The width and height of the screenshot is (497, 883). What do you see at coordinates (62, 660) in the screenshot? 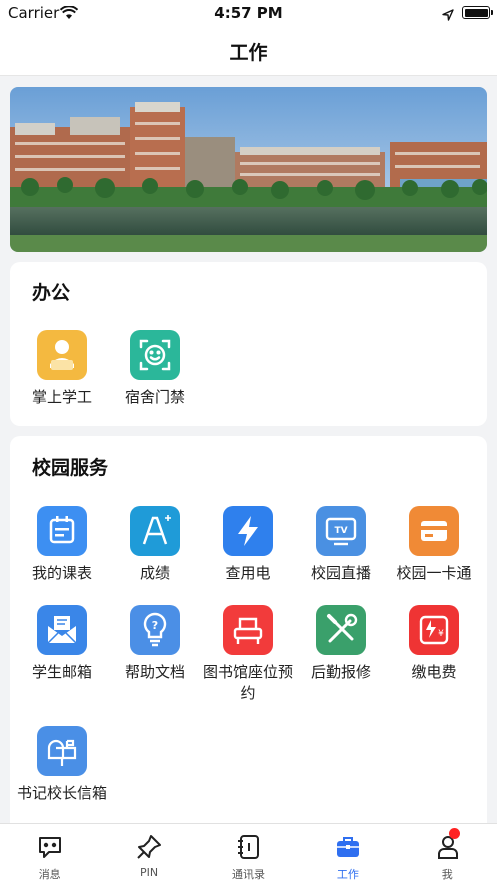
I see `app-student-mail: 学生邮箱` at bounding box center [62, 660].